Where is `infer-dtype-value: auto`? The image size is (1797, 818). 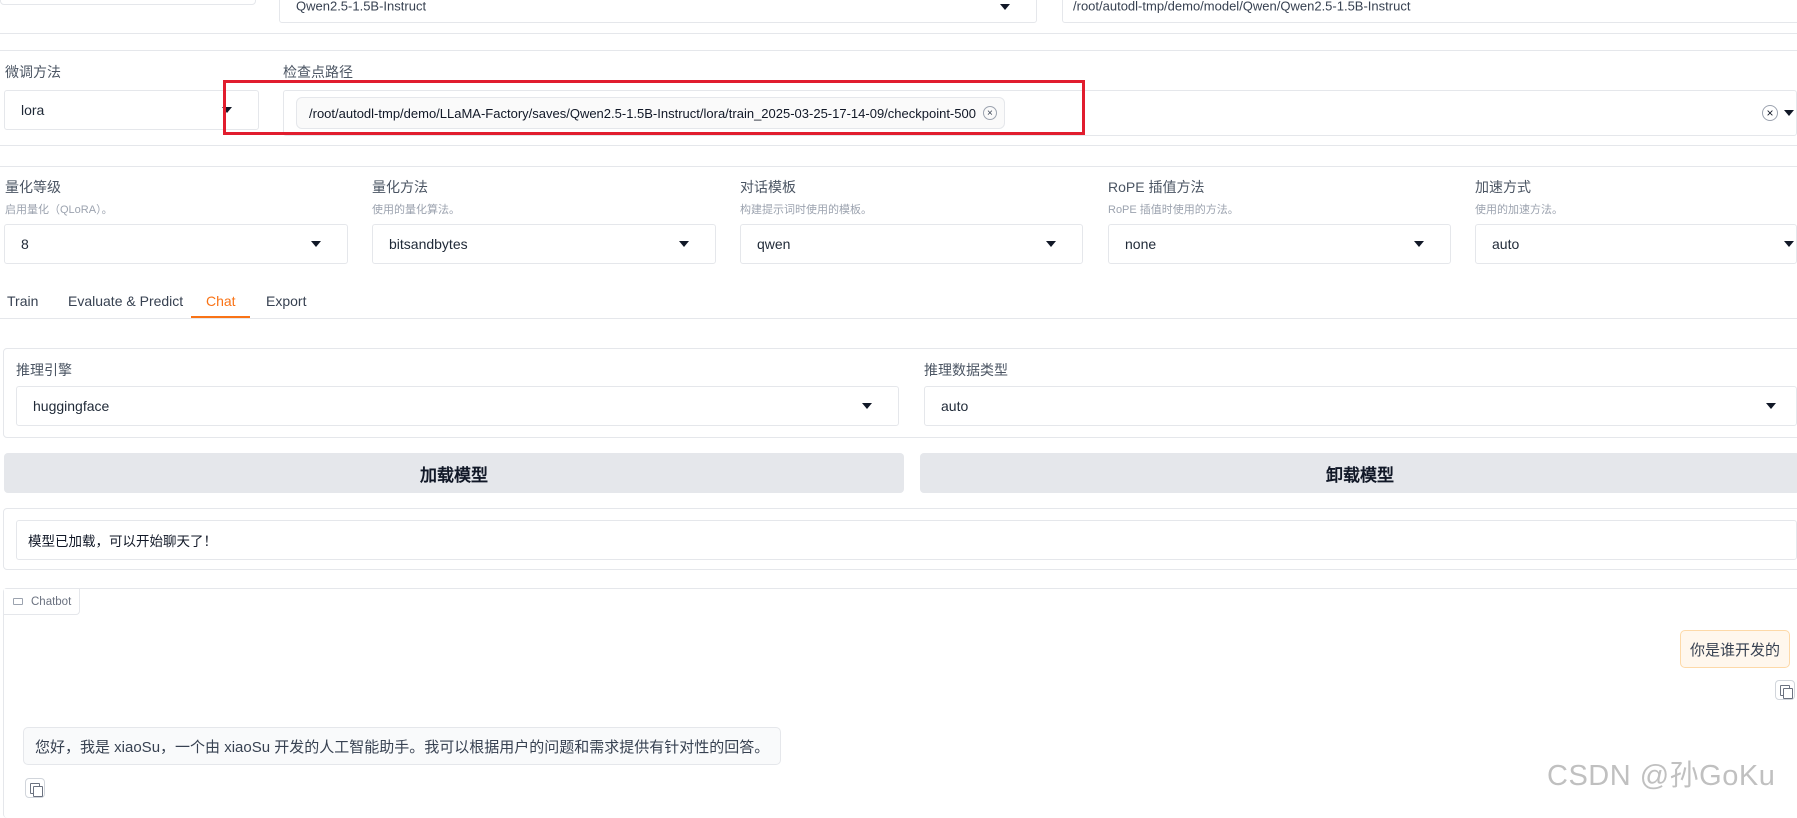
infer-dtype-value: auto is located at coordinates (955, 406).